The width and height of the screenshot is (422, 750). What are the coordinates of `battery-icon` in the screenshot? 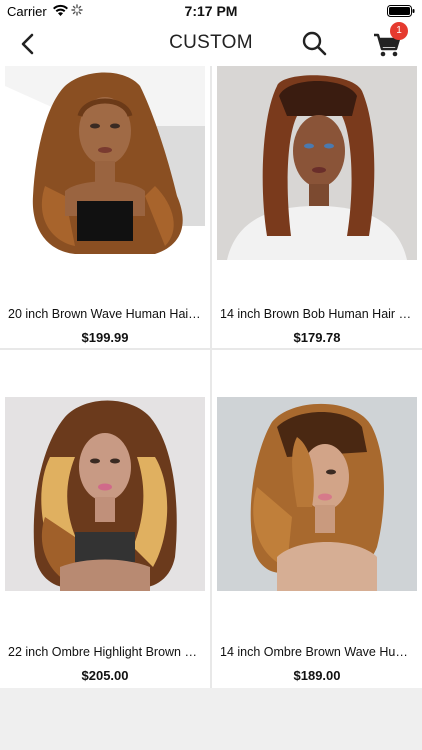 It's located at (401, 11).